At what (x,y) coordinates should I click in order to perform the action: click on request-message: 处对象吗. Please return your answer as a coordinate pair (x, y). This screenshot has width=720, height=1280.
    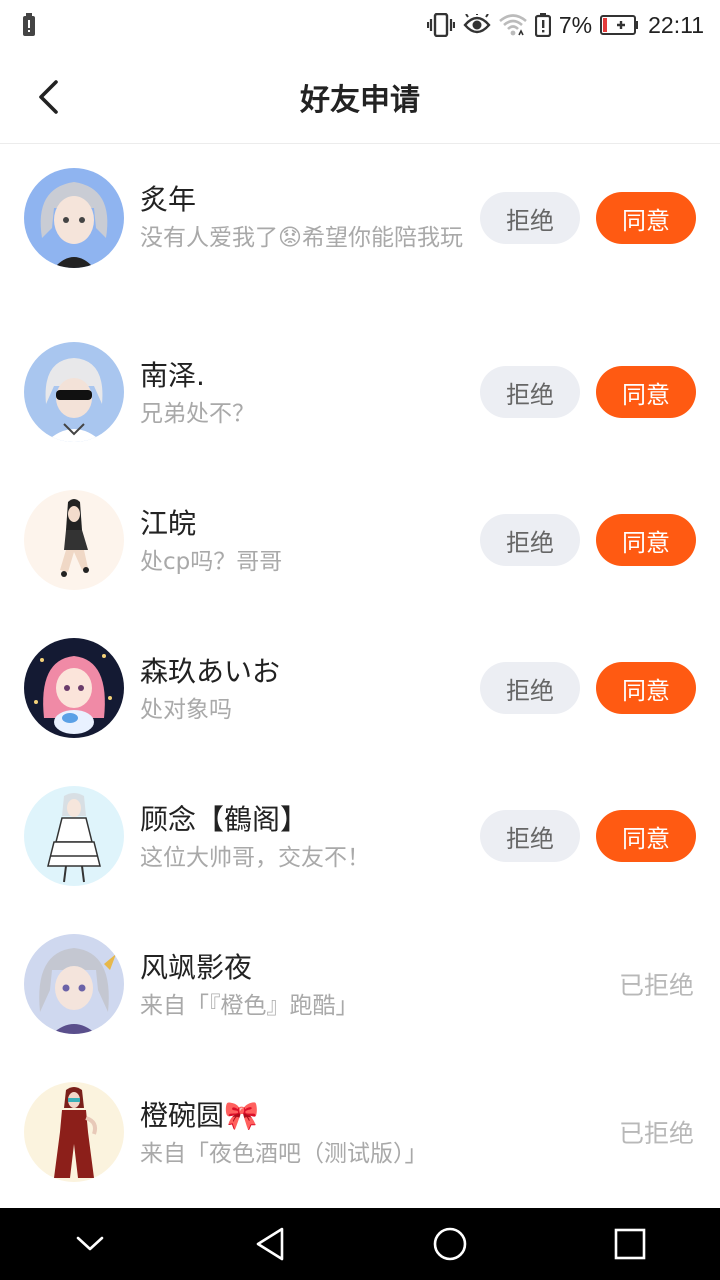
    Looking at the image, I should click on (186, 710).